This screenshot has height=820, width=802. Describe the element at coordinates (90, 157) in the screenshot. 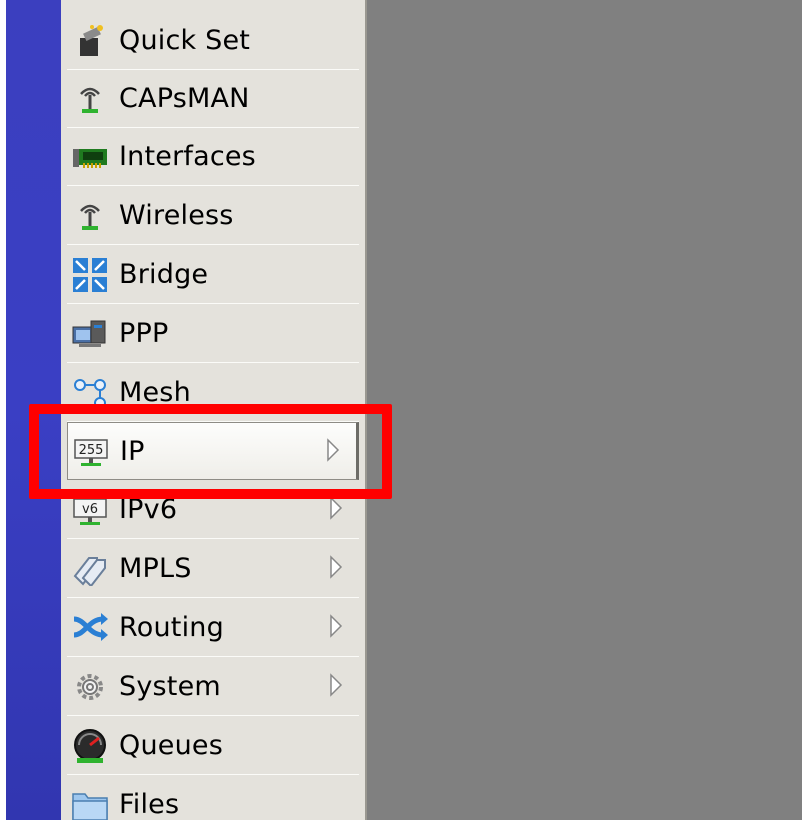

I see `network-card-icon` at that location.